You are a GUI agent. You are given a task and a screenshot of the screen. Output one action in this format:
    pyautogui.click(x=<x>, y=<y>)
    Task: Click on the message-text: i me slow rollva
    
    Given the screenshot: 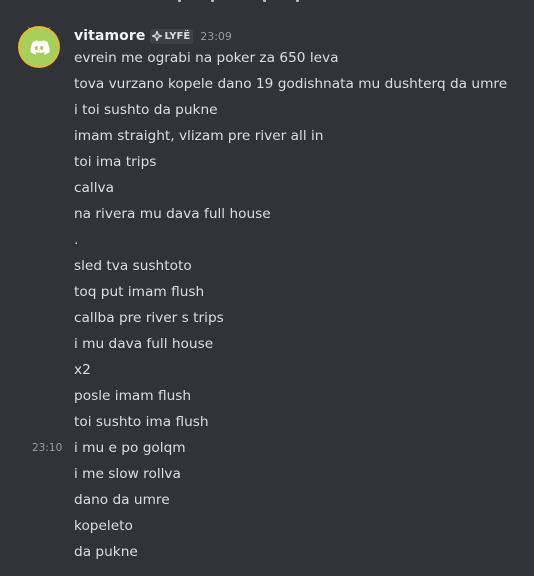 What is the action you would take?
    pyautogui.click(x=127, y=474)
    